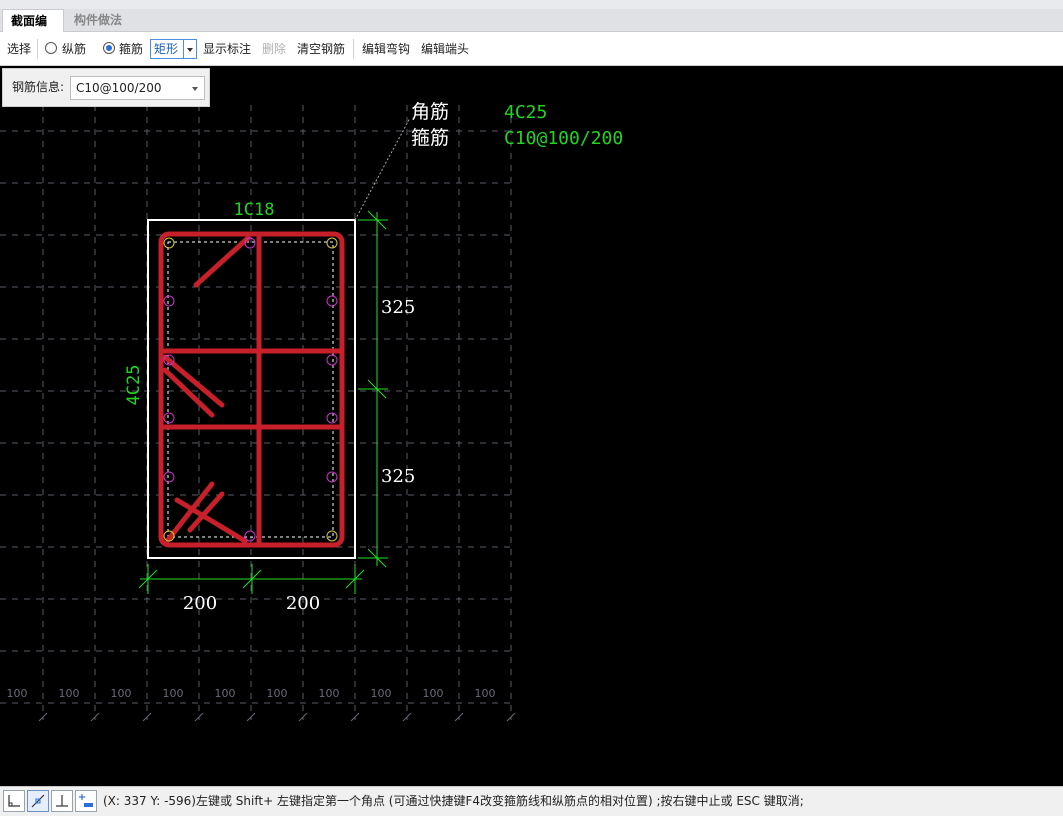  Describe the element at coordinates (119, 88) in the screenshot. I see `rebar-info-value: C10@100/200` at that location.